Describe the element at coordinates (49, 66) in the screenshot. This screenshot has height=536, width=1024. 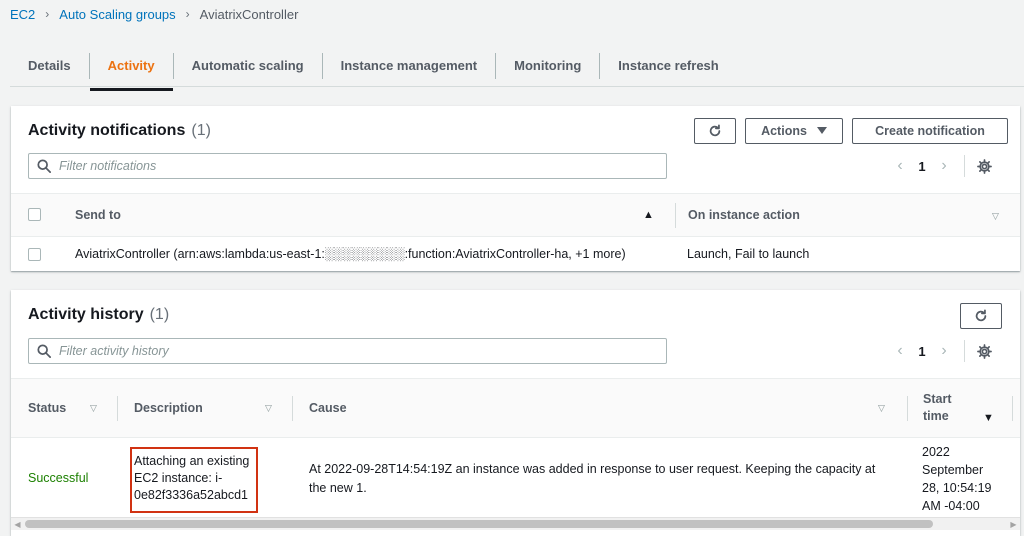
I see `tab-details: Details` at that location.